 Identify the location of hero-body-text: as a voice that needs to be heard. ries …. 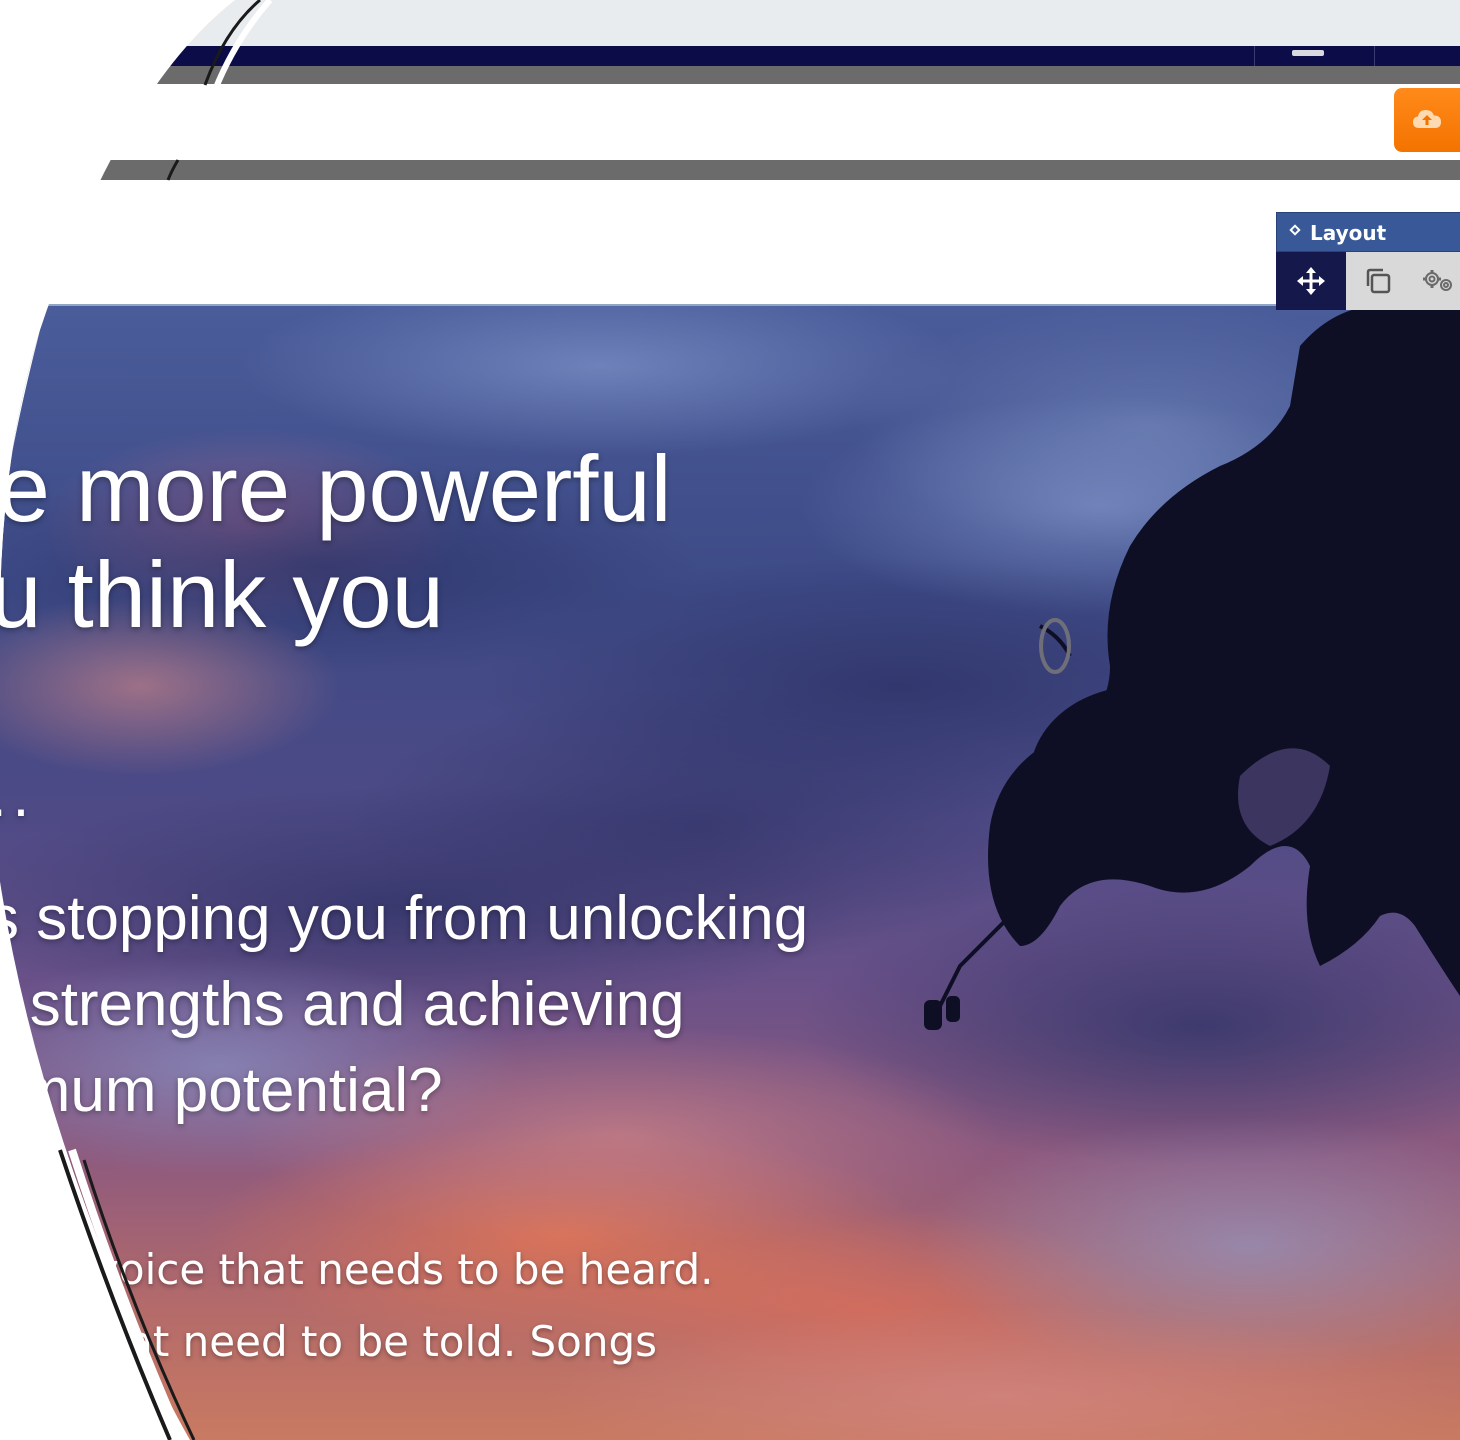
(357, 1337).